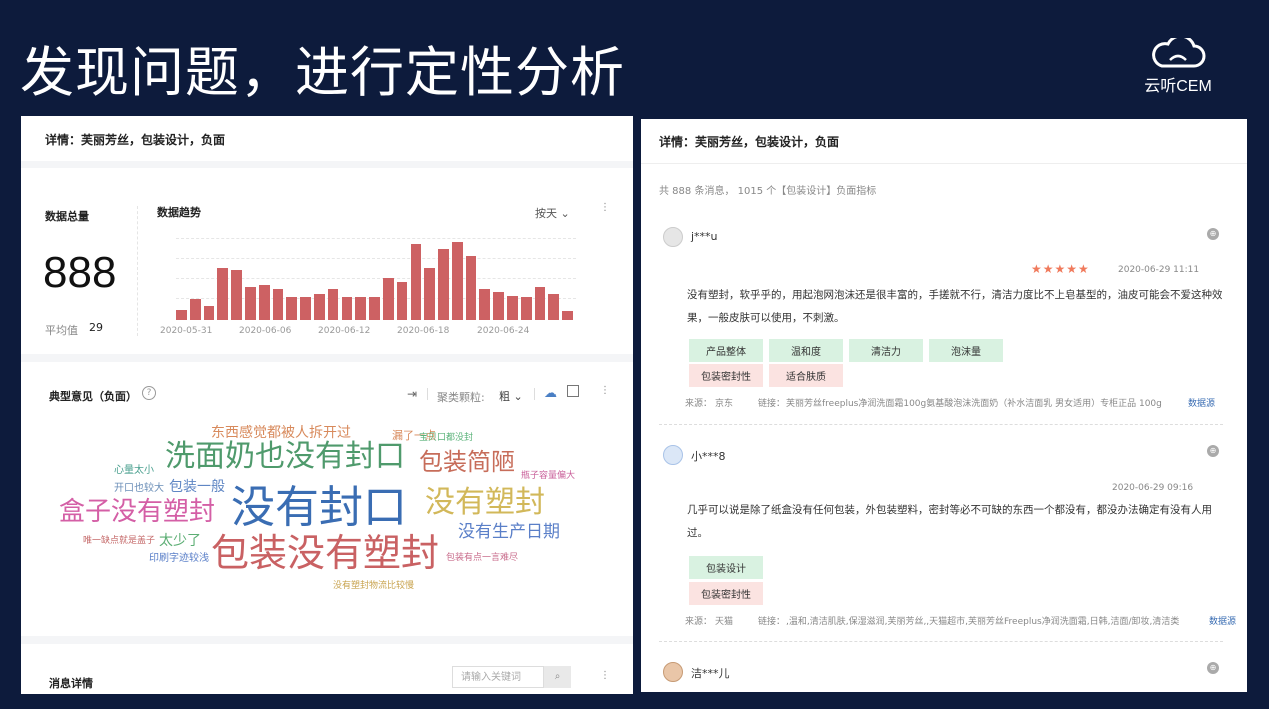 This screenshot has width=1269, height=709. What do you see at coordinates (941, 641) in the screenshot?
I see `review-divider` at bounding box center [941, 641].